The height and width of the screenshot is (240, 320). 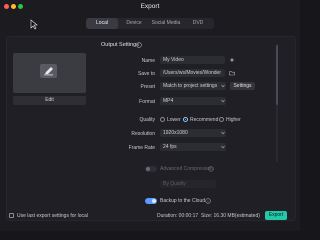 I want to click on tab-device: Device, so click(x=134, y=23).